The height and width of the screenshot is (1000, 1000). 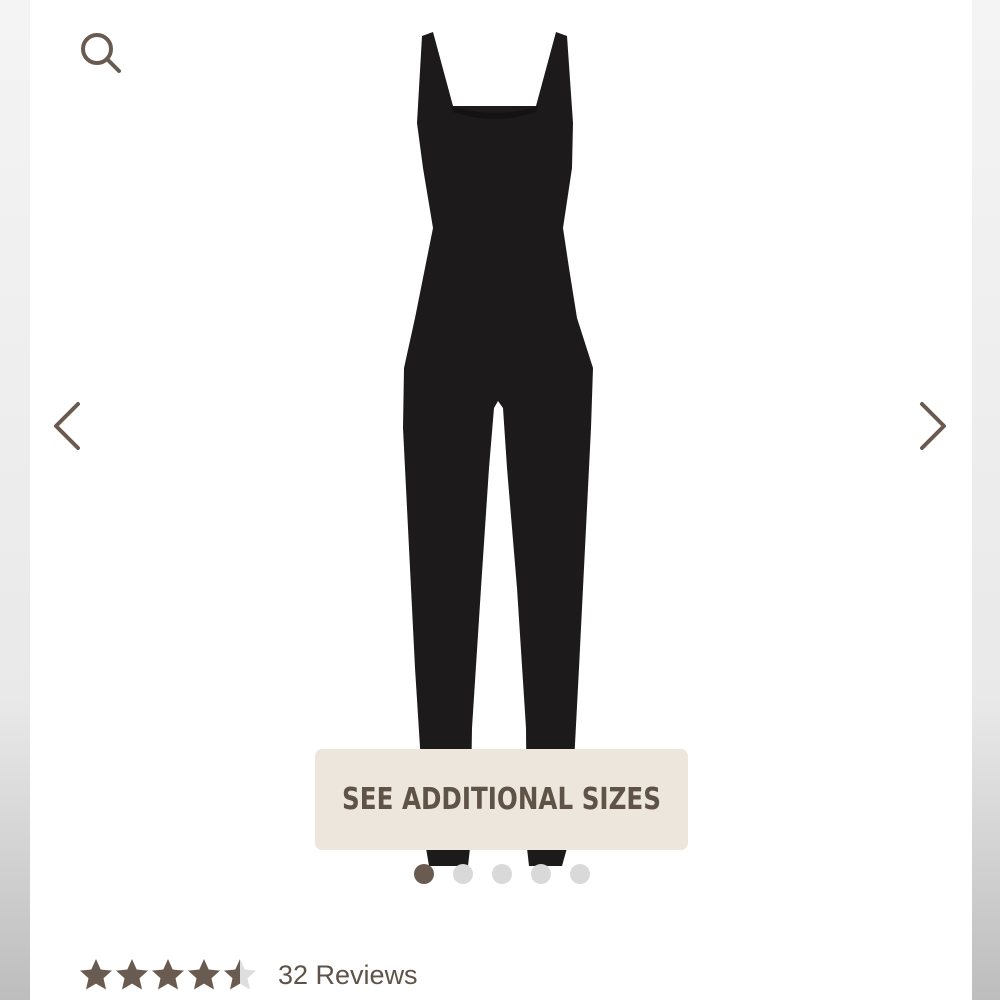 I want to click on reviews-link: 32 Reviews, so click(x=348, y=975).